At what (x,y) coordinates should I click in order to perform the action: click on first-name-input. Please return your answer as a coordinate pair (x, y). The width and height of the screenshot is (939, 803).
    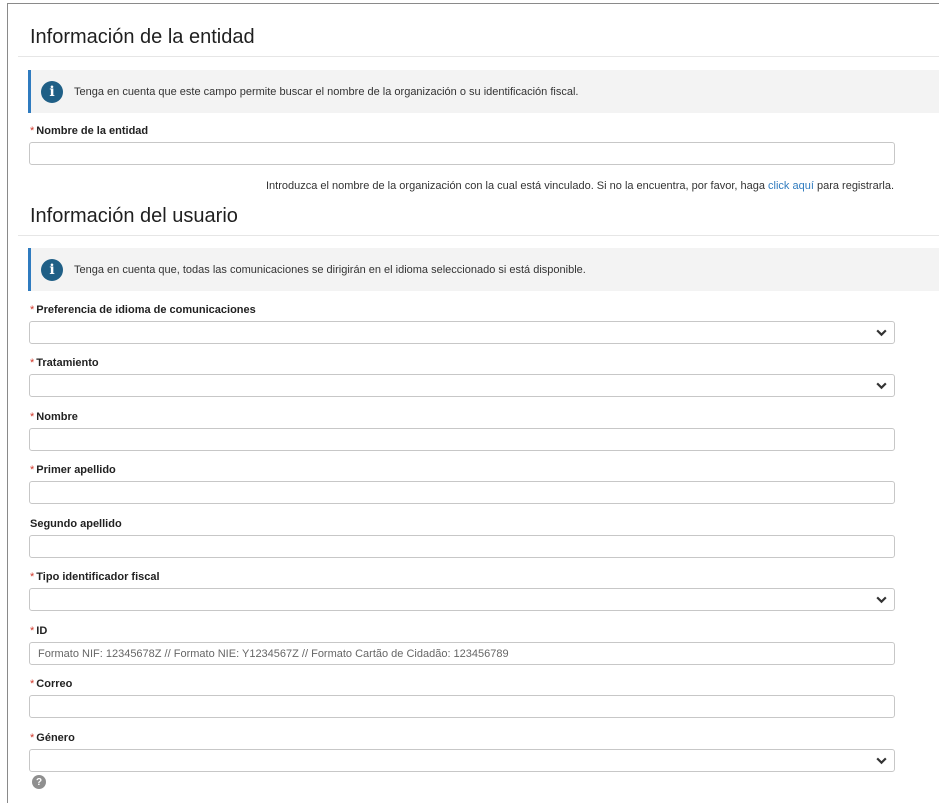
    Looking at the image, I should click on (462, 439).